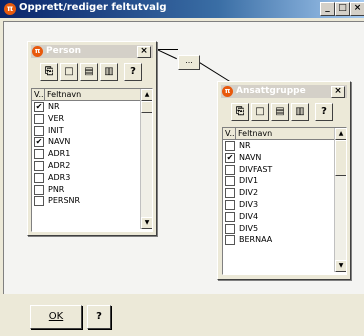  I want to click on field-name: DIV3, so click(249, 204).